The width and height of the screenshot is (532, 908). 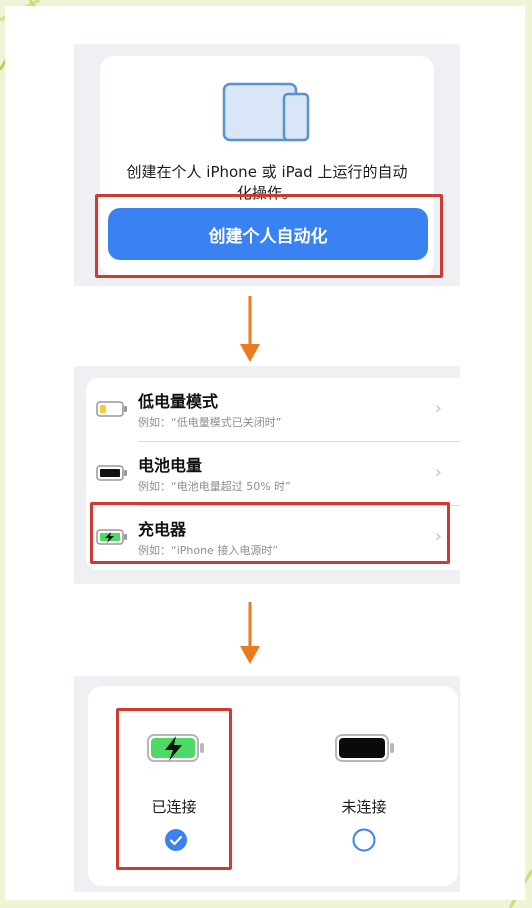 I want to click on battery-icon, so click(x=111, y=473).